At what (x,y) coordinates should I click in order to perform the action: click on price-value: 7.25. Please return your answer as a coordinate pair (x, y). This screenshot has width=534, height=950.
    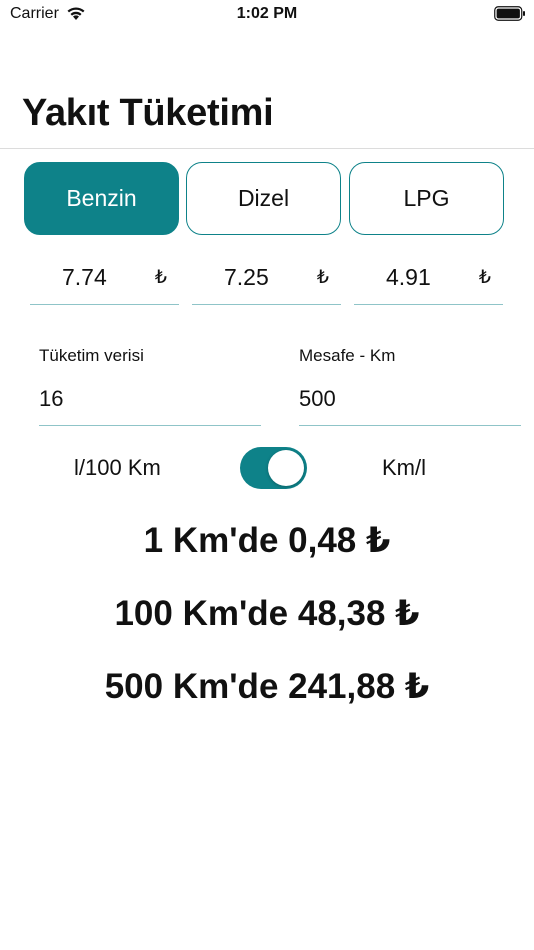
    Looking at the image, I should click on (246, 277).